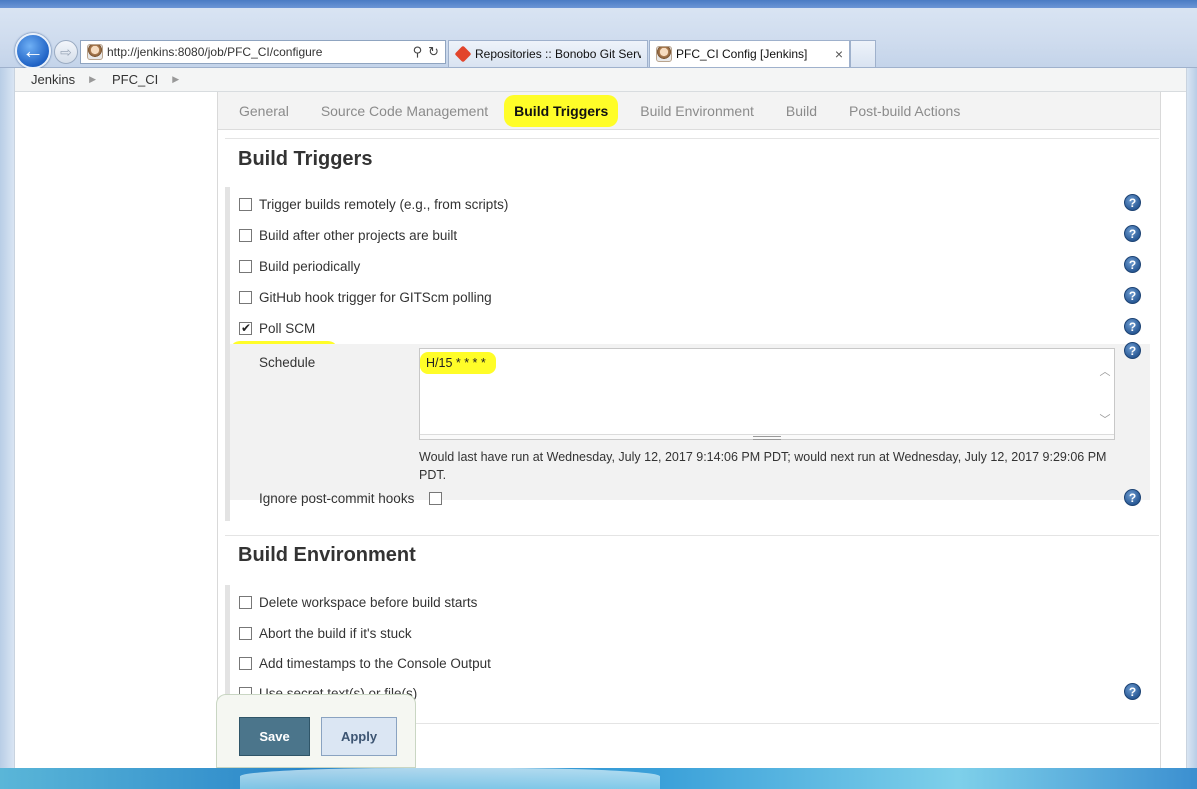 The height and width of the screenshot is (789, 1197). What do you see at coordinates (359, 736) in the screenshot?
I see `apply-button: Apply` at bounding box center [359, 736].